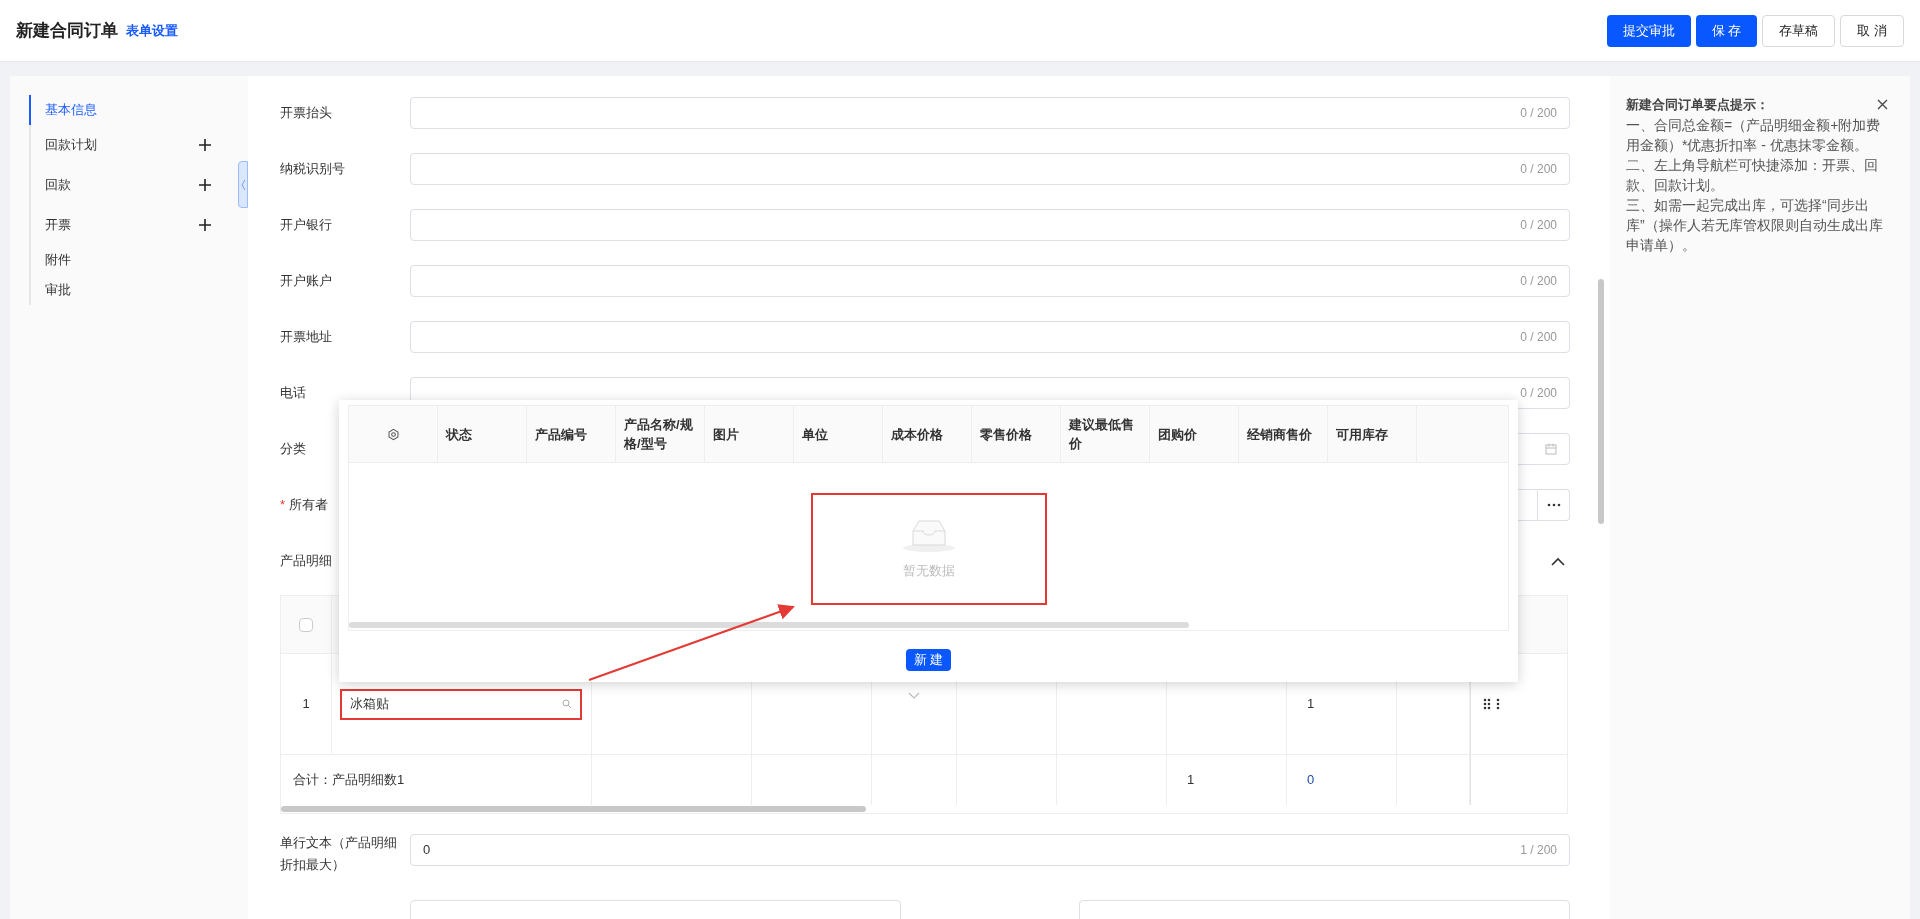 This screenshot has height=919, width=1920. Describe the element at coordinates (1697, 105) in the screenshot. I see `hint-title: 新建合同订单要点提示：` at that location.